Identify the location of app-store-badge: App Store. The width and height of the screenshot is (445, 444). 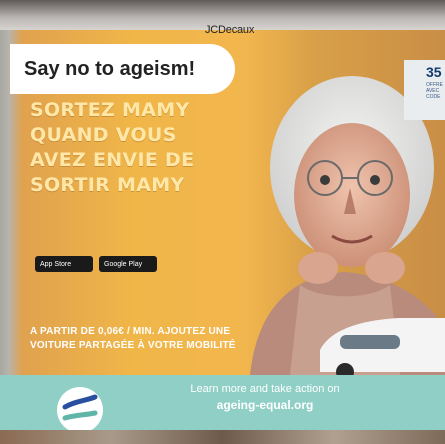
(64, 264).